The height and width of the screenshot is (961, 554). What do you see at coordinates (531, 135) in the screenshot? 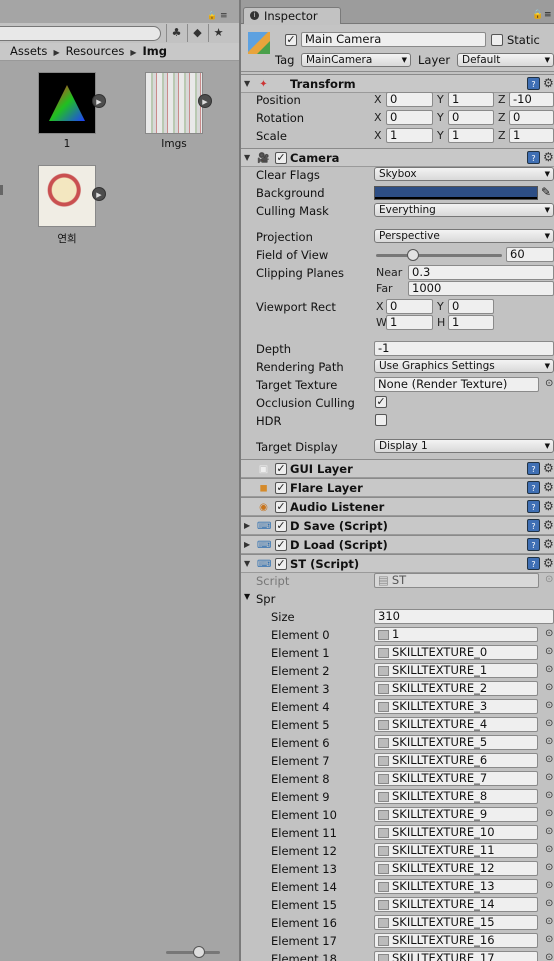
I see `scale-z-input: 1` at bounding box center [531, 135].